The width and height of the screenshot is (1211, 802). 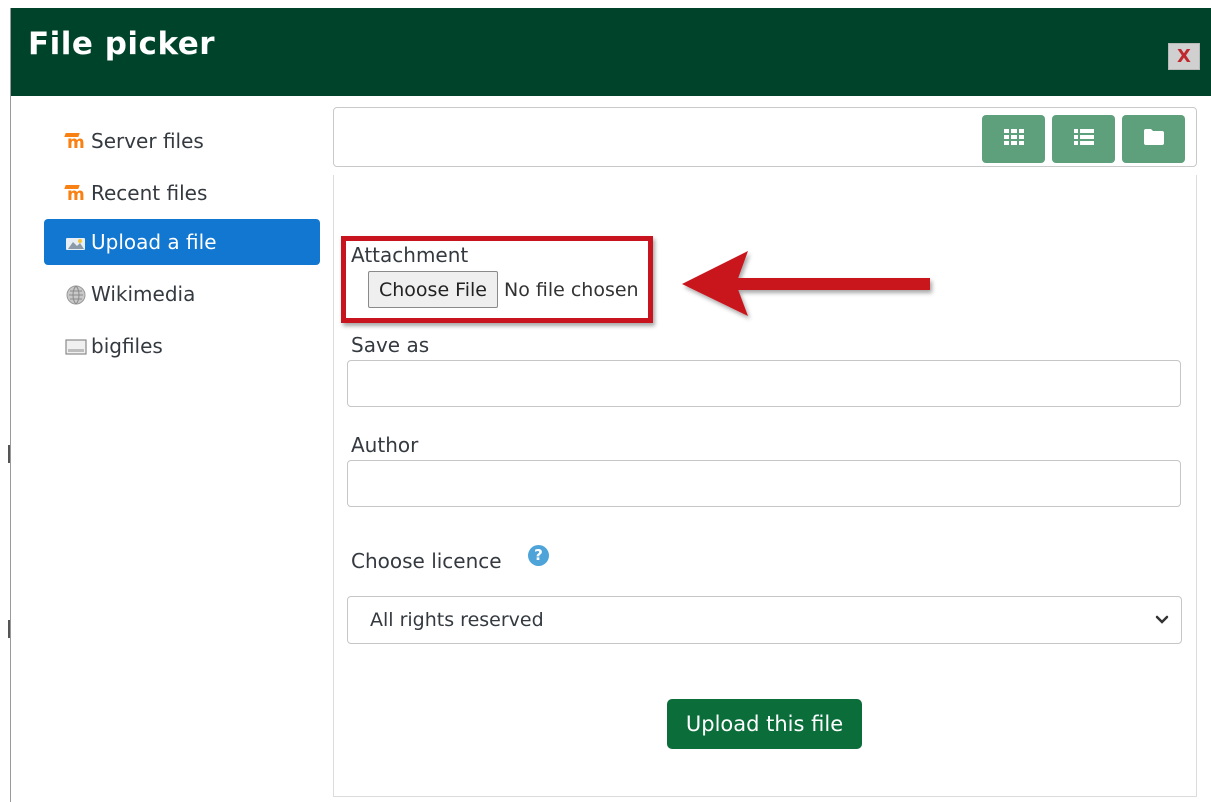 I want to click on sidebar-item-label: Upload a file, so click(x=154, y=242).